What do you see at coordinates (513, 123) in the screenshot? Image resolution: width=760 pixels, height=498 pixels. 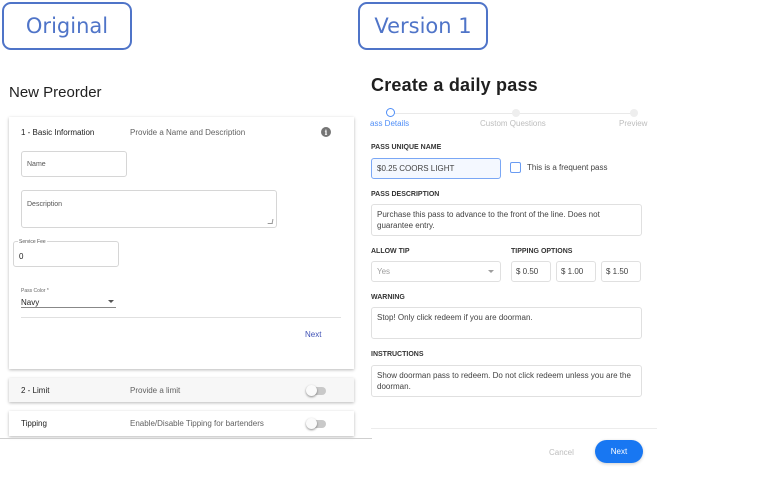 I see `step-custom-questions: Custom Questions` at bounding box center [513, 123].